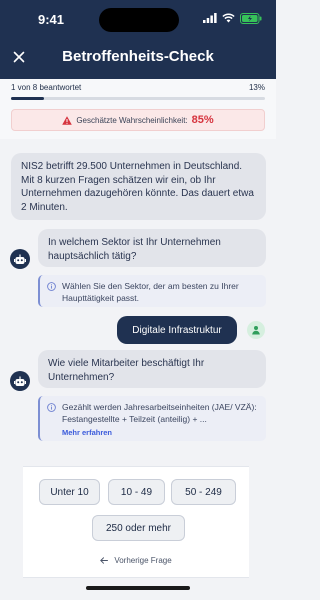  I want to click on warning-icon, so click(67, 120).